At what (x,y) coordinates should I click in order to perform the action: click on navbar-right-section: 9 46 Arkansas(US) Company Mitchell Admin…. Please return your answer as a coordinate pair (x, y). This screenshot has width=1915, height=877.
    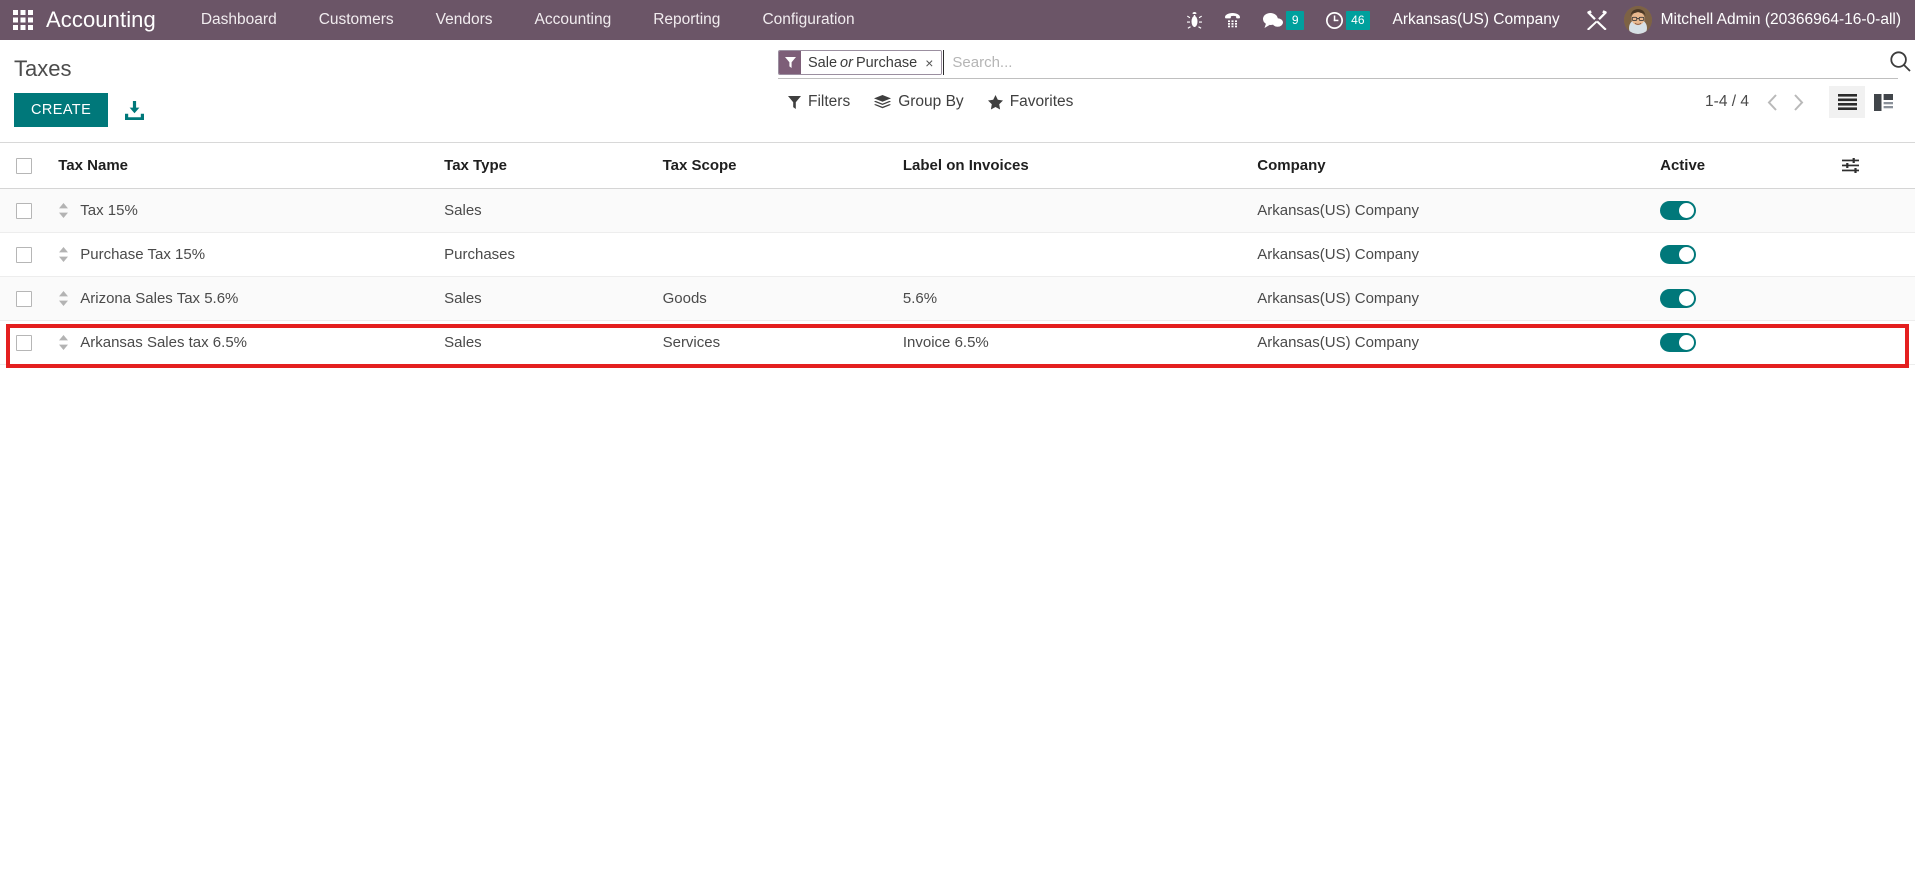
    Looking at the image, I should click on (1545, 20).